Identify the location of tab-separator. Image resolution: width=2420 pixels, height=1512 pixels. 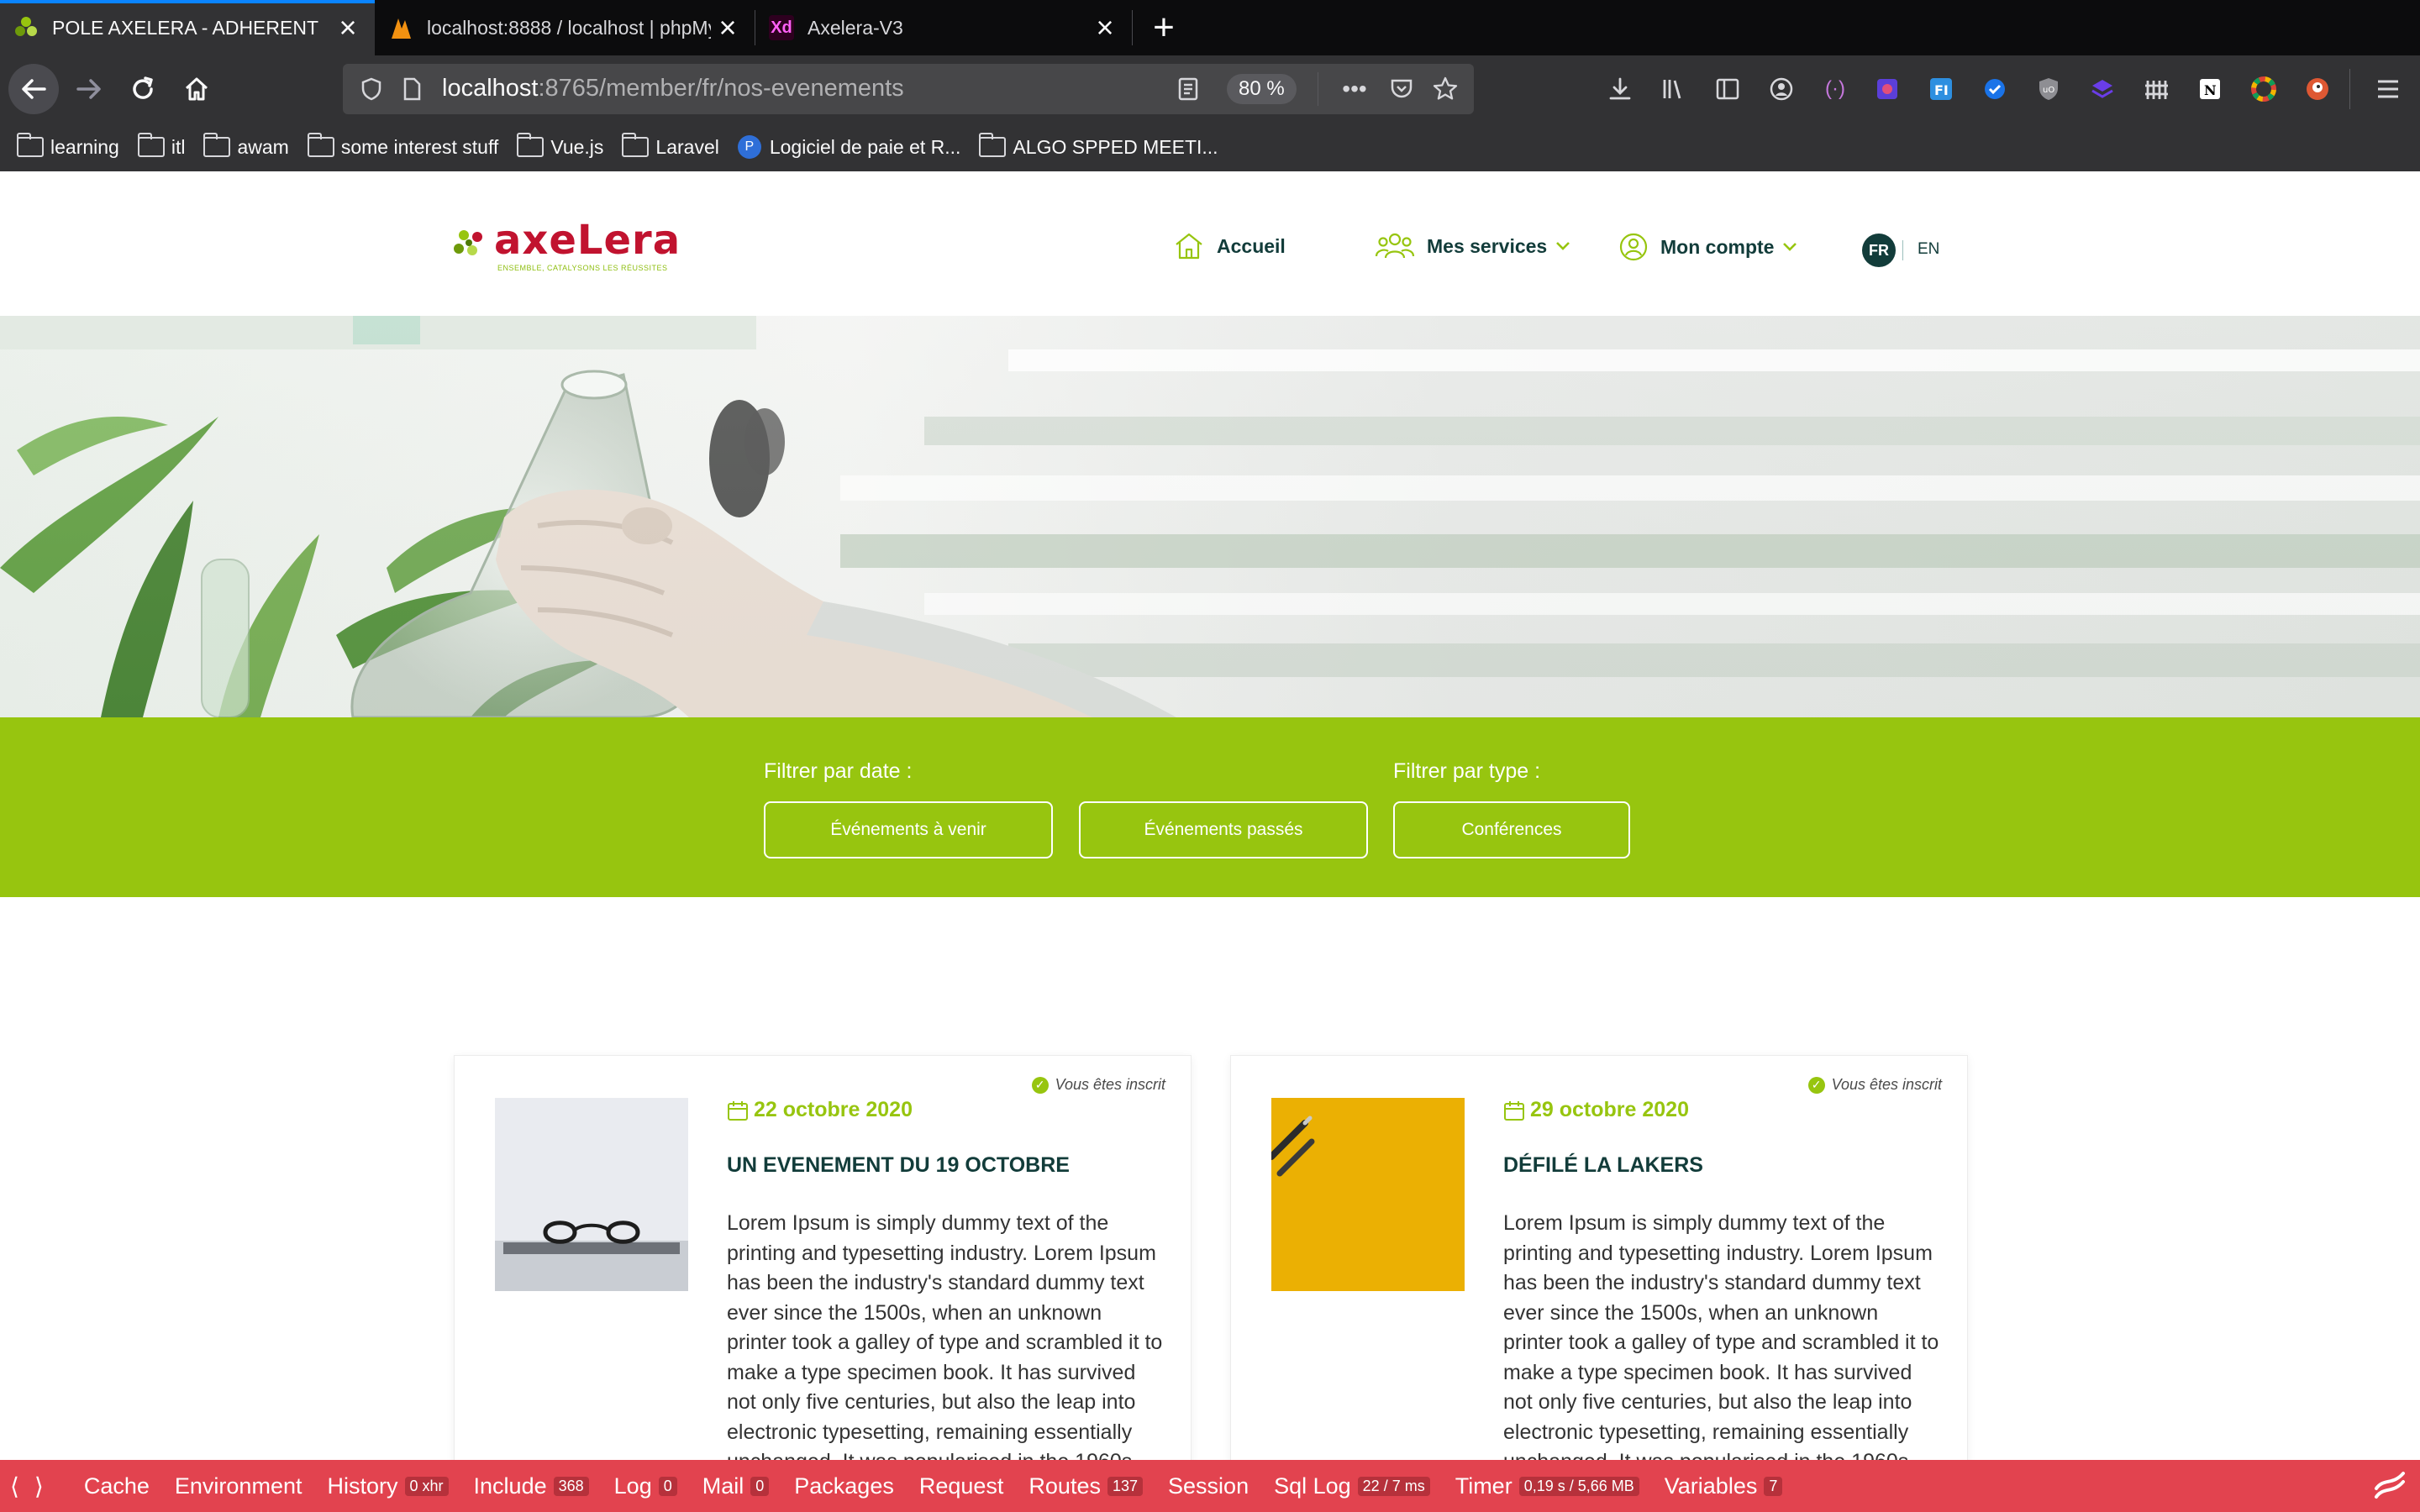
(1133, 27).